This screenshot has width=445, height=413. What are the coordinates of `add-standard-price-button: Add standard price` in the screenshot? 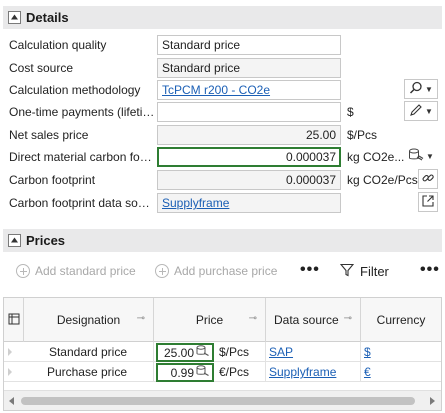 It's located at (76, 271).